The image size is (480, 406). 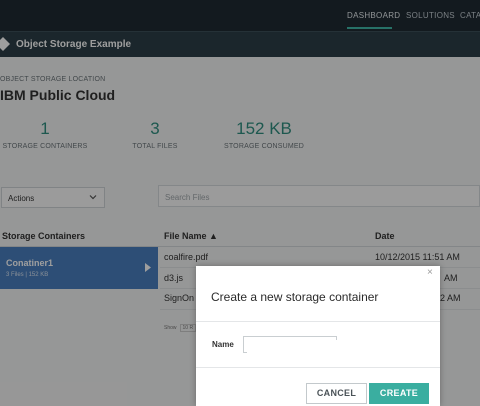 I want to click on create-button: CREATE, so click(x=399, y=393).